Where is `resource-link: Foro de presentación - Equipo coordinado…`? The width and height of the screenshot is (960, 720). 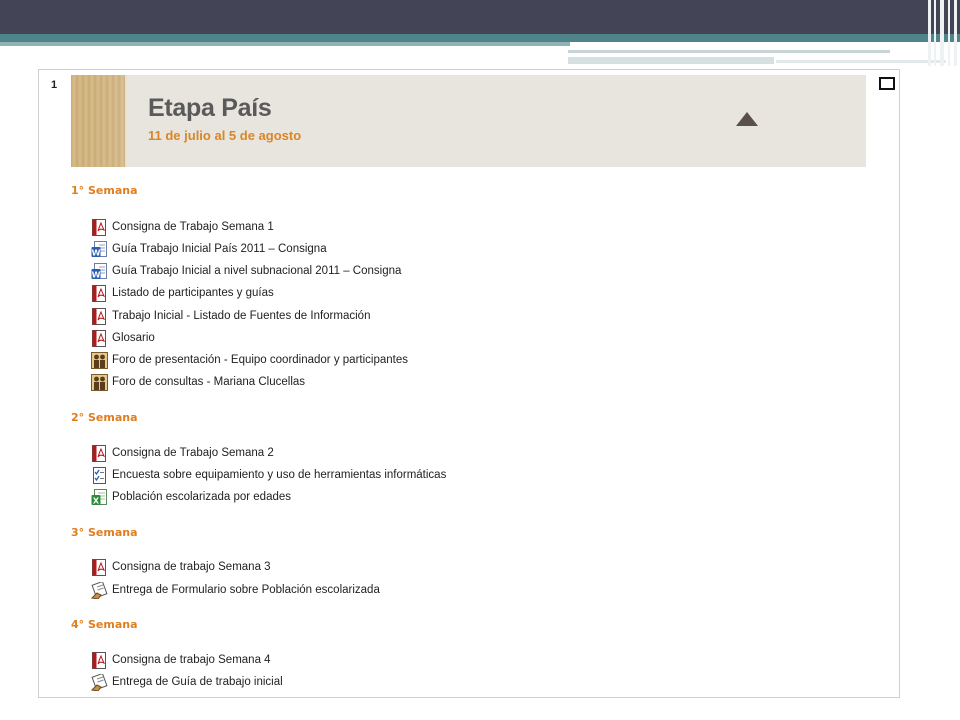 resource-link: Foro de presentación - Equipo coordinado… is located at coordinates (249, 360).